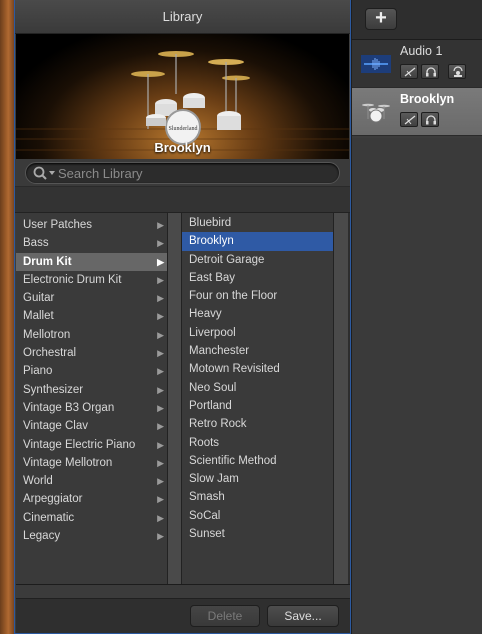 Image resolution: width=482 pixels, height=634 pixels. I want to click on patch-item: Neo Soul, so click(257, 388).